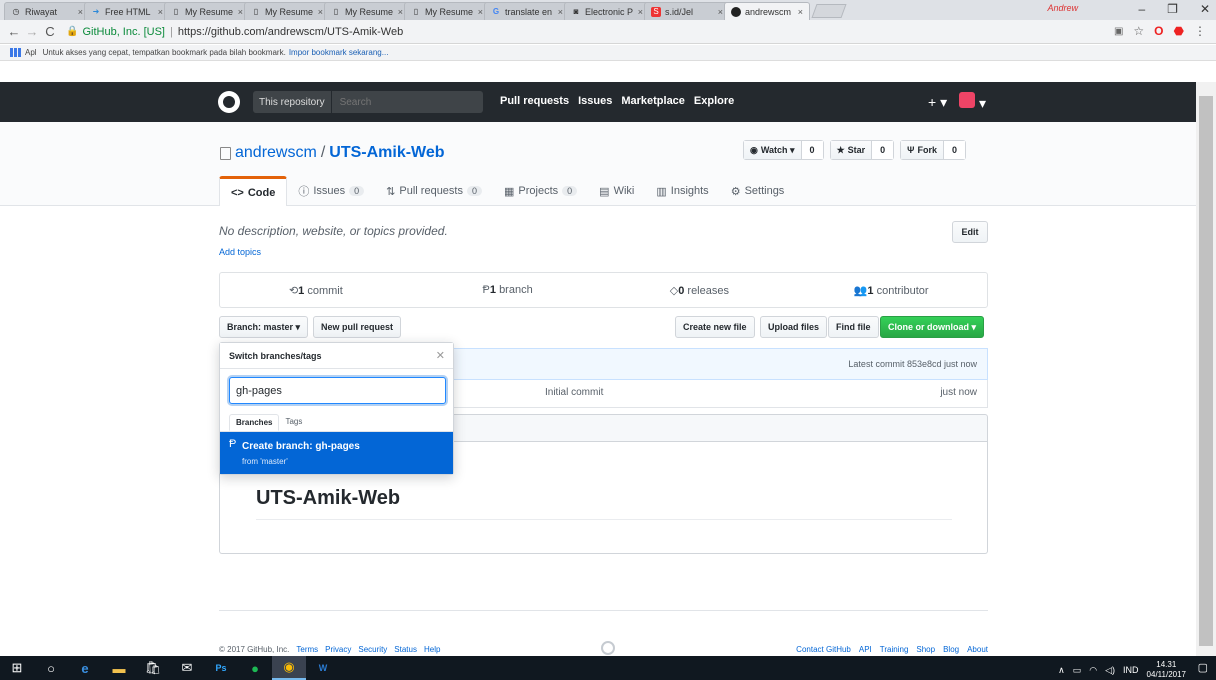 Image resolution: width=1216 pixels, height=680 pixels. What do you see at coordinates (331, 191) in the screenshot?
I see `tab-issues: ⓘ Issues 0` at bounding box center [331, 191].